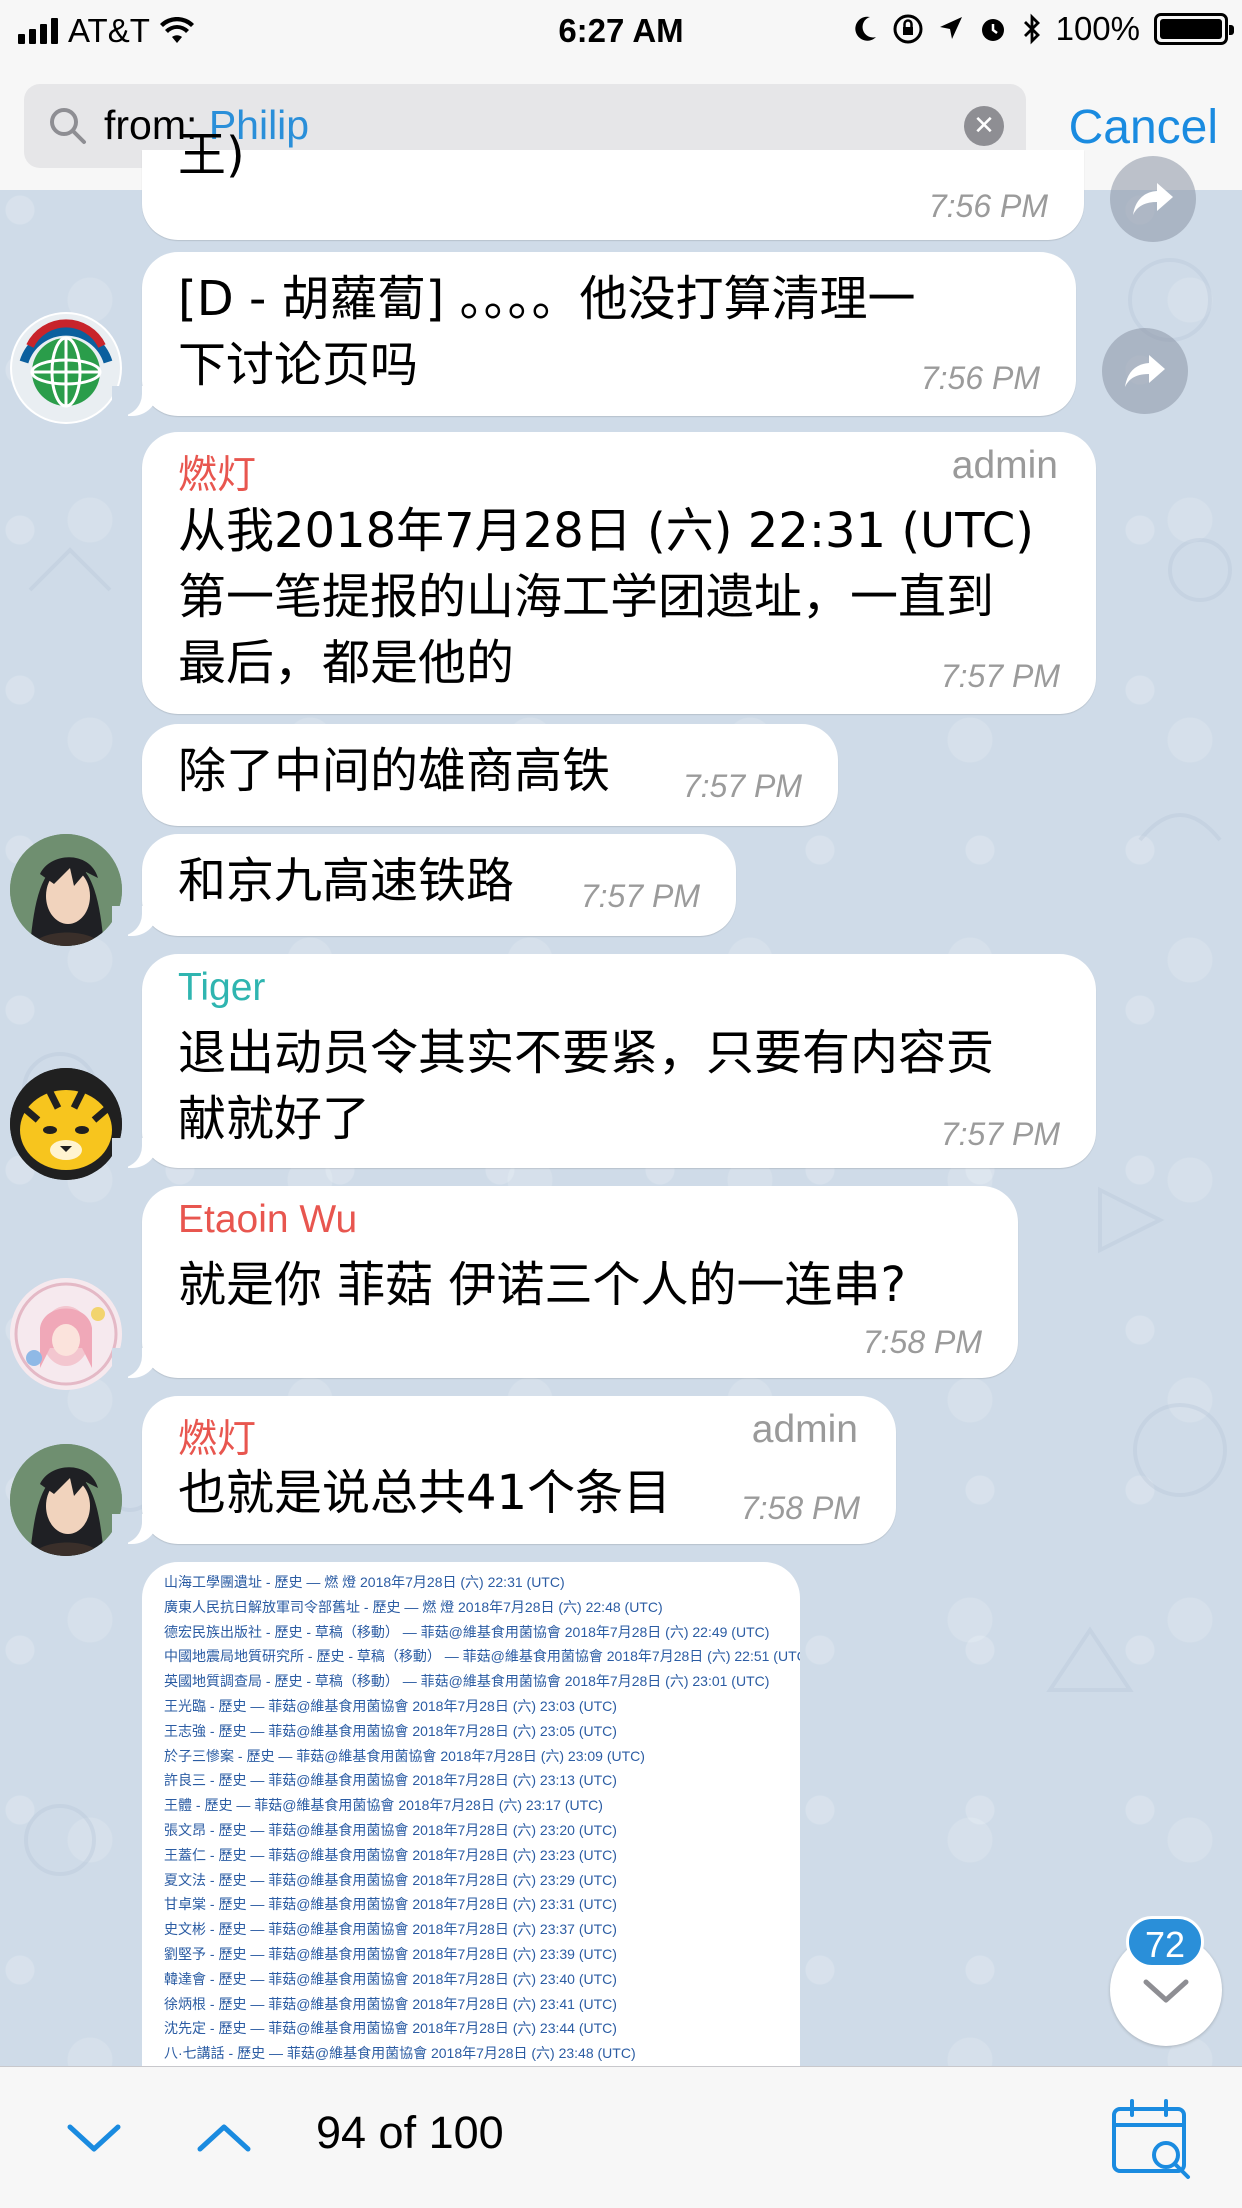 This screenshot has width=1242, height=2208. I want to click on unread-badge: 72, so click(1165, 1942).